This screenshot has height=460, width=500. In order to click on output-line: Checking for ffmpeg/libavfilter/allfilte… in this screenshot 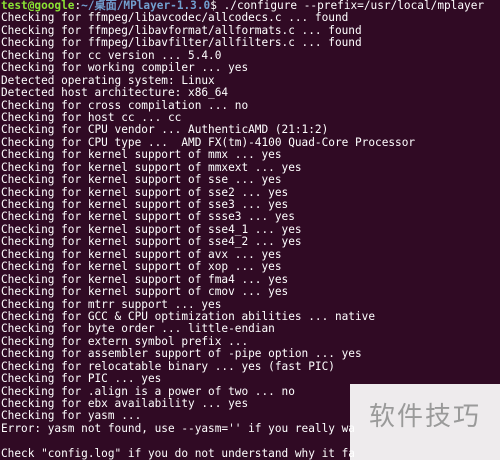, I will do `click(181, 43)`.